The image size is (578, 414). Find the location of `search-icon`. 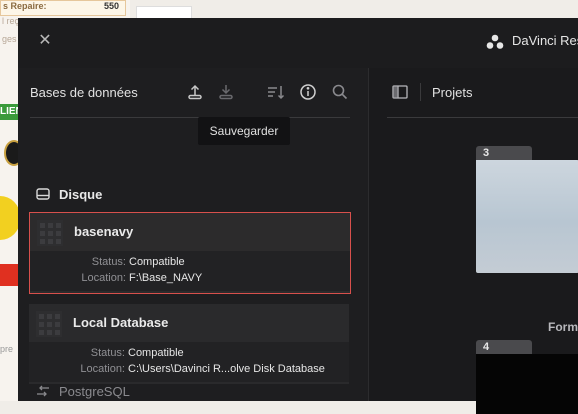

search-icon is located at coordinates (340, 92).